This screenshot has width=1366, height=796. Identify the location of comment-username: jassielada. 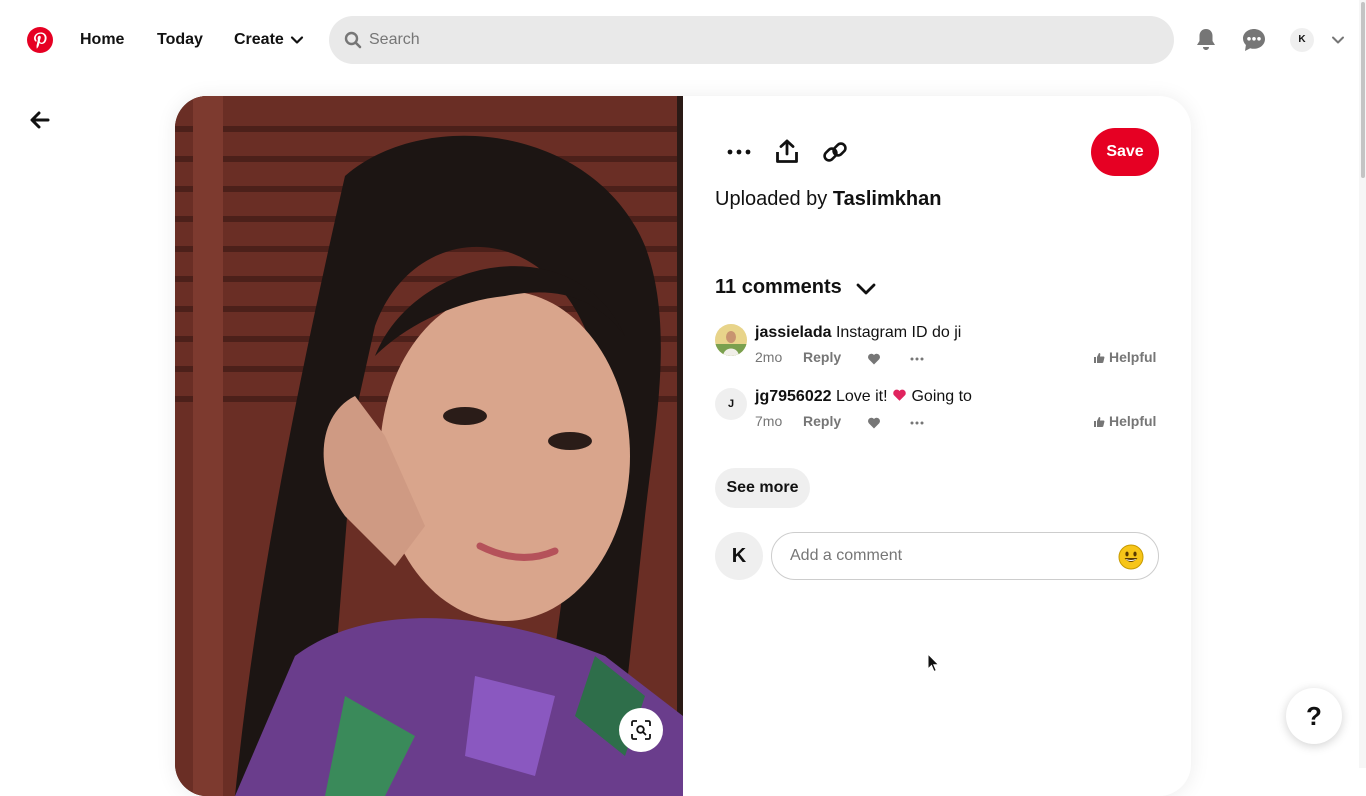
(793, 332).